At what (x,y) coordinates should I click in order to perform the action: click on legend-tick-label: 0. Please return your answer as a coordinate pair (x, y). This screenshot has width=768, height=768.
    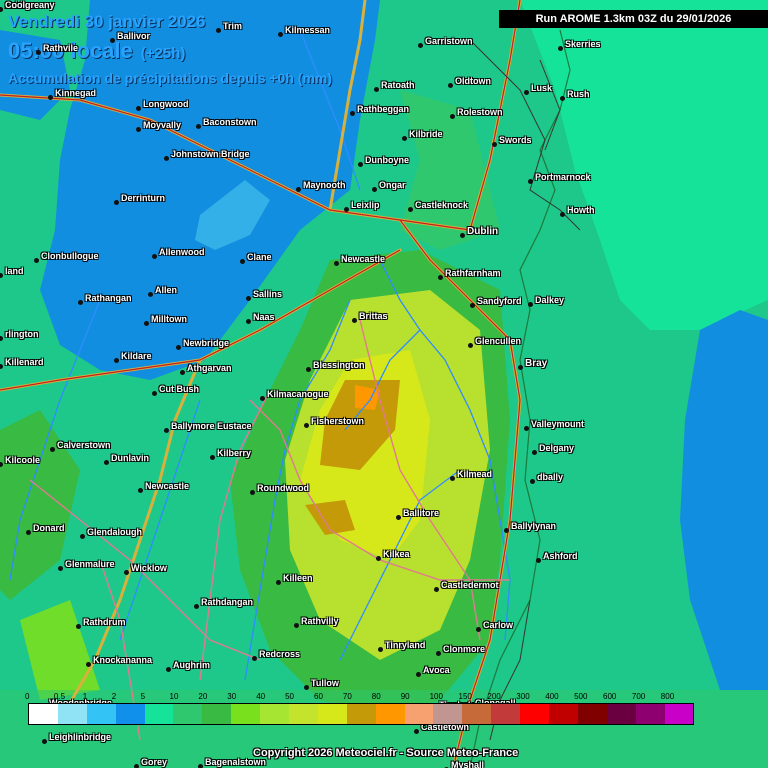
    Looking at the image, I should click on (27, 696).